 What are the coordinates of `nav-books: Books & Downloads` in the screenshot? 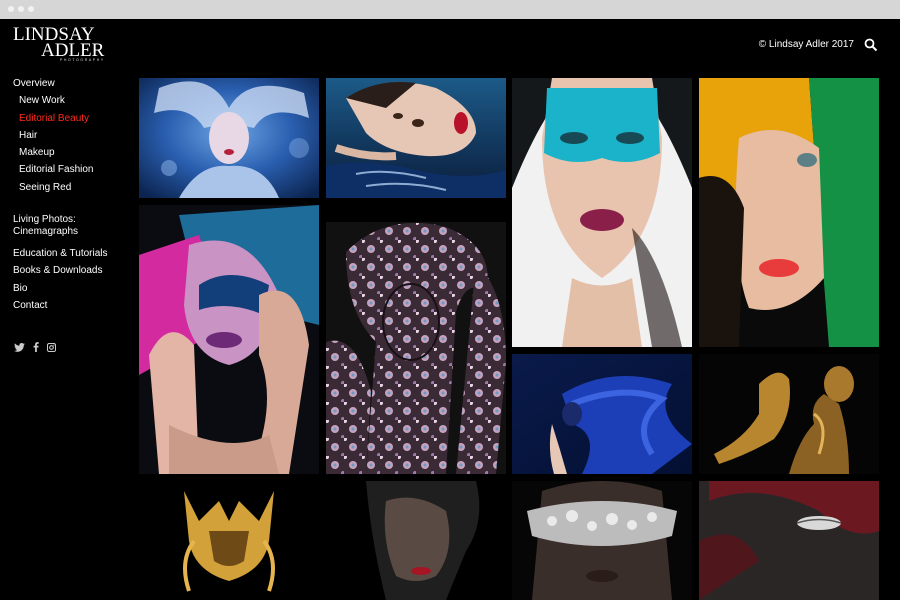 It's located at (70, 272).